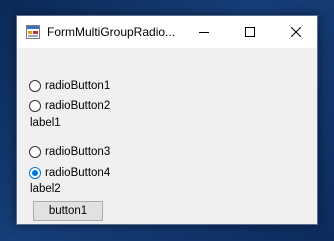 This screenshot has width=334, height=241. I want to click on button-1: button1, so click(68, 211).